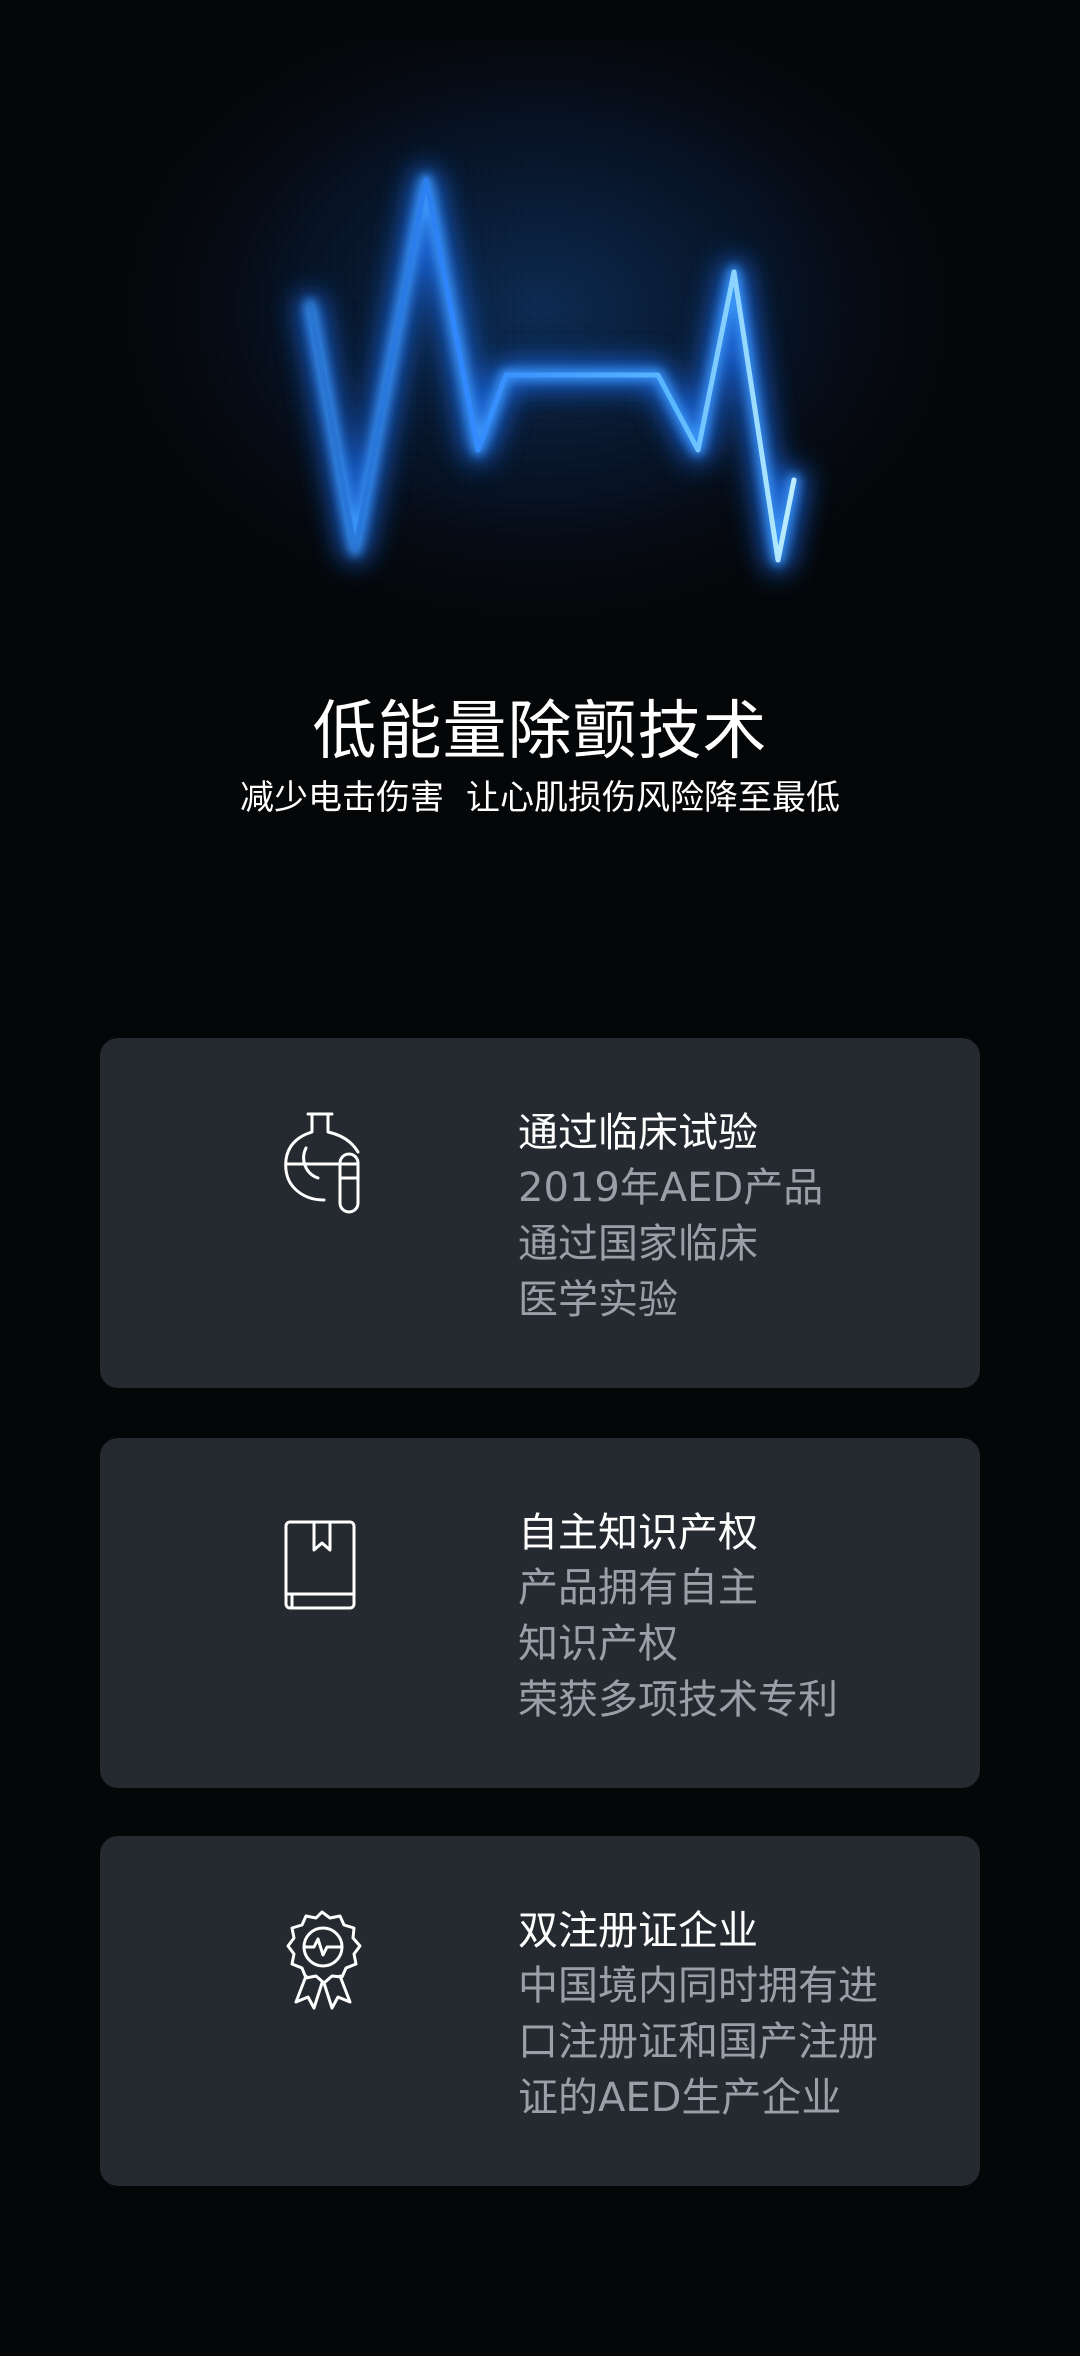 This screenshot has height=2356, width=1080. Describe the element at coordinates (653, 798) in the screenshot. I see `hero-subtitle-part2: 让心肌损伤风险降至最低` at that location.